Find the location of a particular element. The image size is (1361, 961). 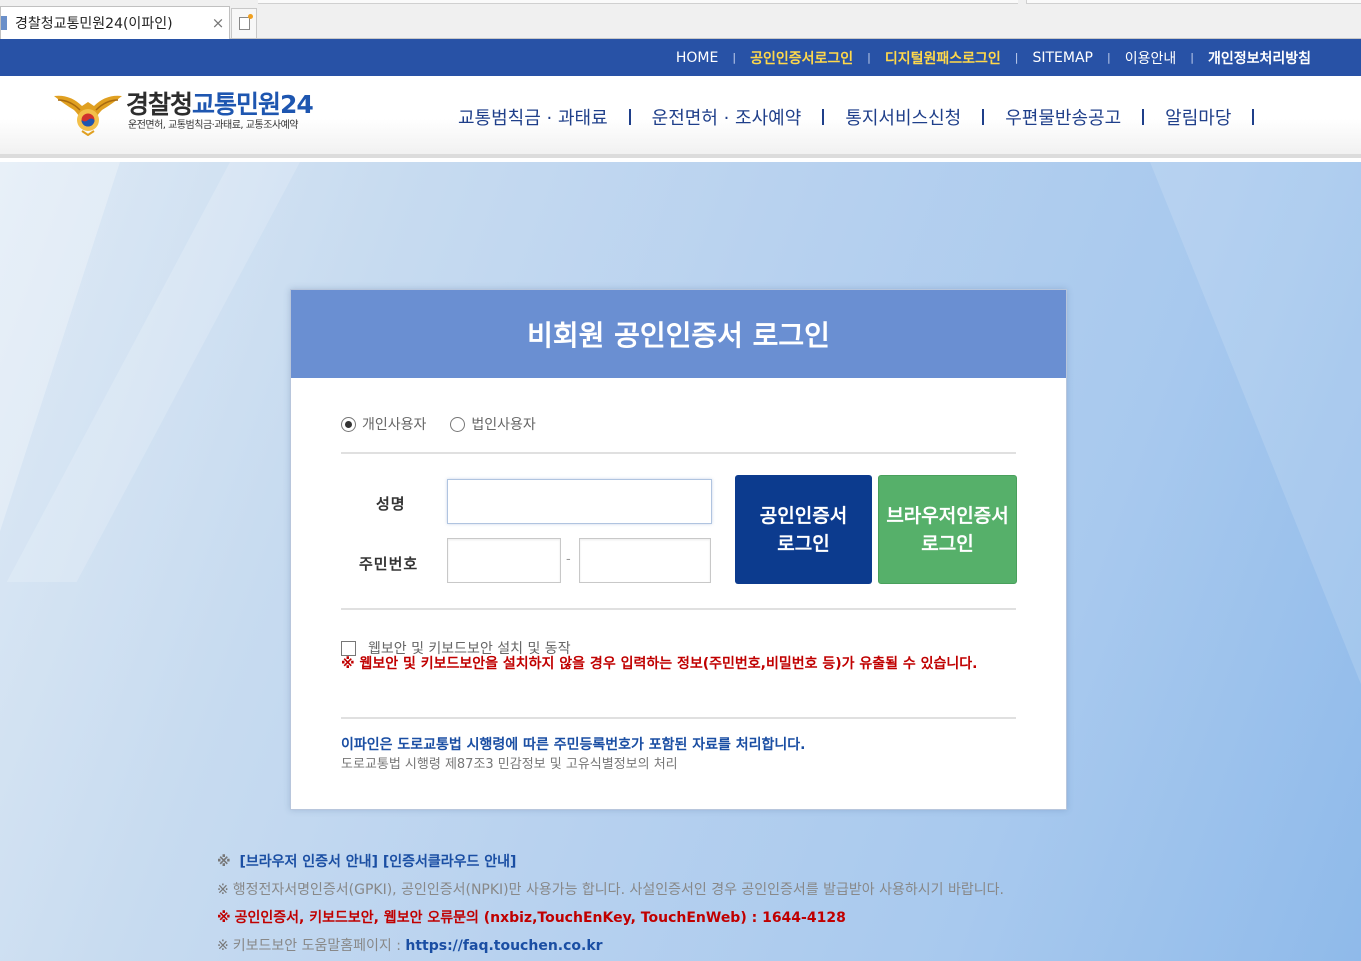

name-input is located at coordinates (579, 501).